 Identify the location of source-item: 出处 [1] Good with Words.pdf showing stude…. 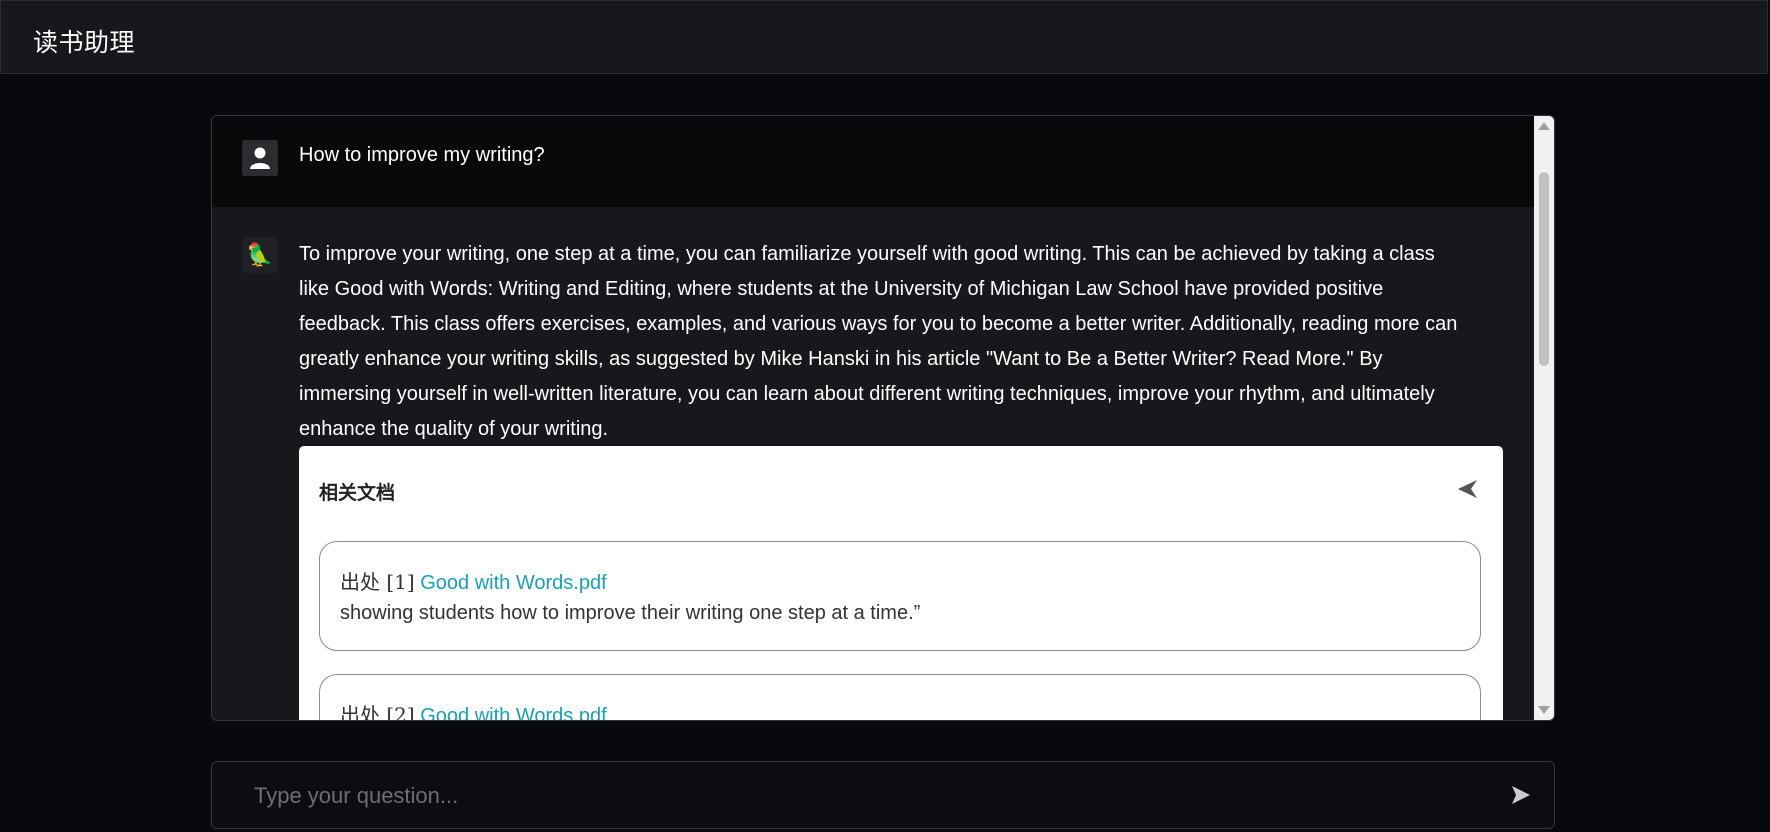
(900, 596).